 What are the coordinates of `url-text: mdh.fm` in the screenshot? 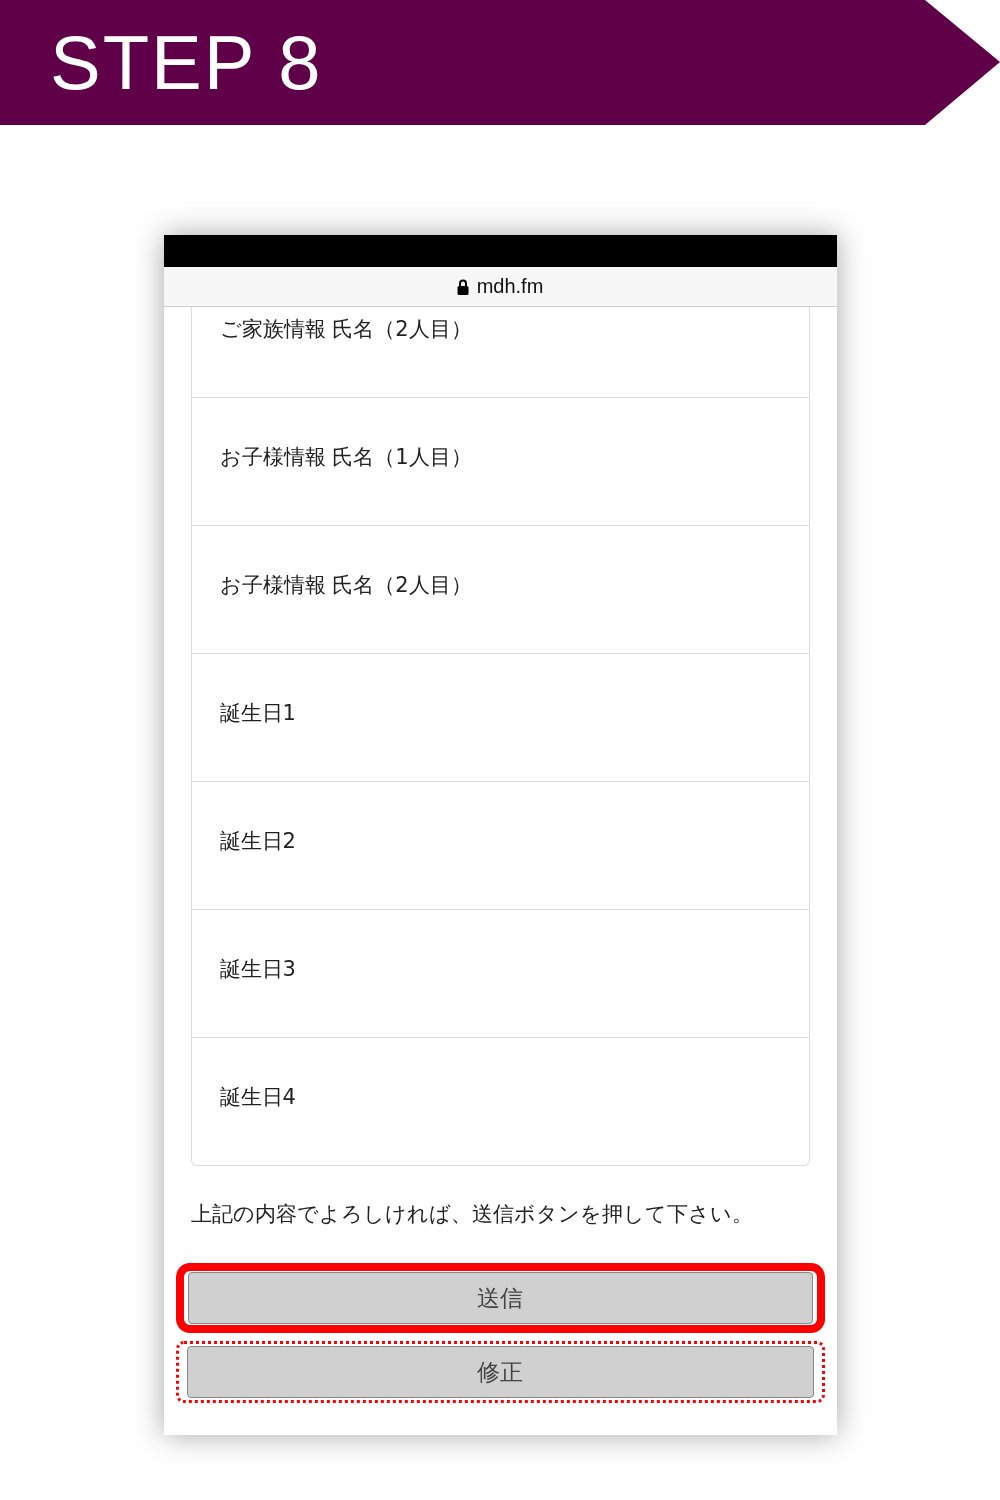 It's located at (510, 286).